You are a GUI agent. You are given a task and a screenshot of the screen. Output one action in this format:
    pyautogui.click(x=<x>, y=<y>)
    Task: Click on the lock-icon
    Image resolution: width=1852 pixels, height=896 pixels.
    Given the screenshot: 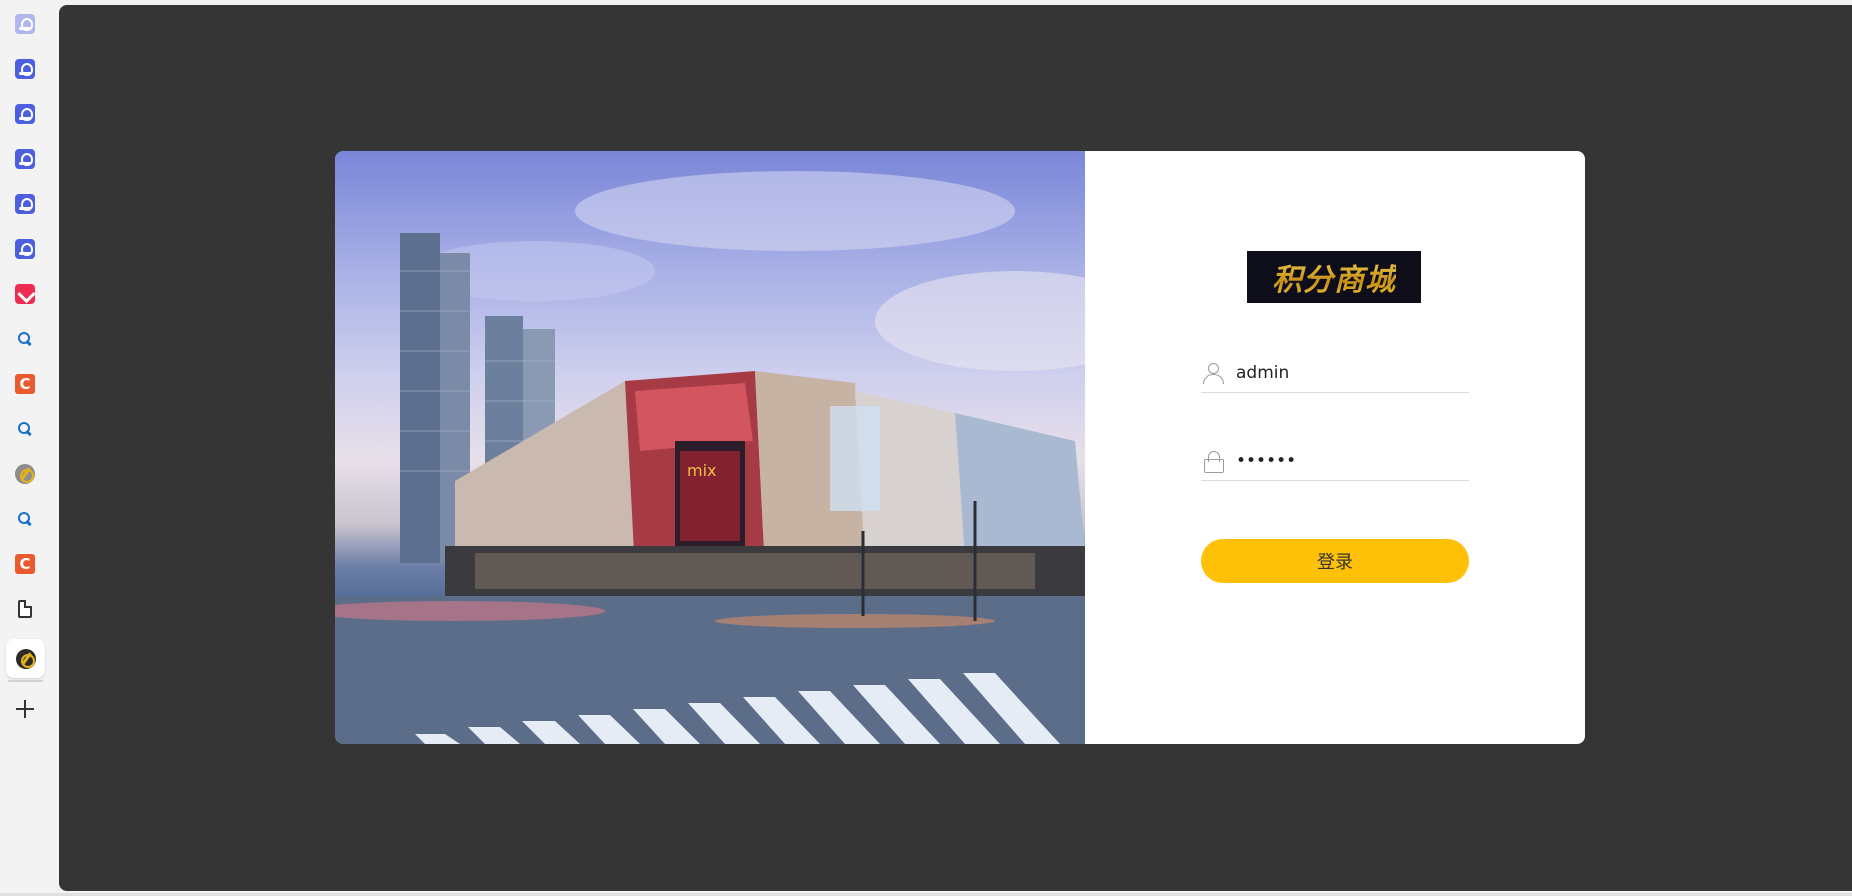 What is the action you would take?
    pyautogui.click(x=1213, y=461)
    